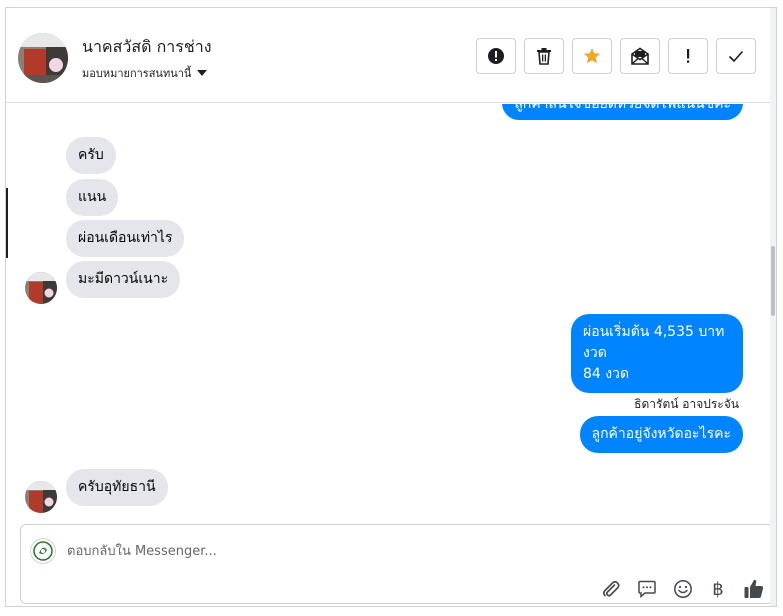 Image resolution: width=783 pixels, height=616 pixels. I want to click on message-text: แนน, so click(92, 197).